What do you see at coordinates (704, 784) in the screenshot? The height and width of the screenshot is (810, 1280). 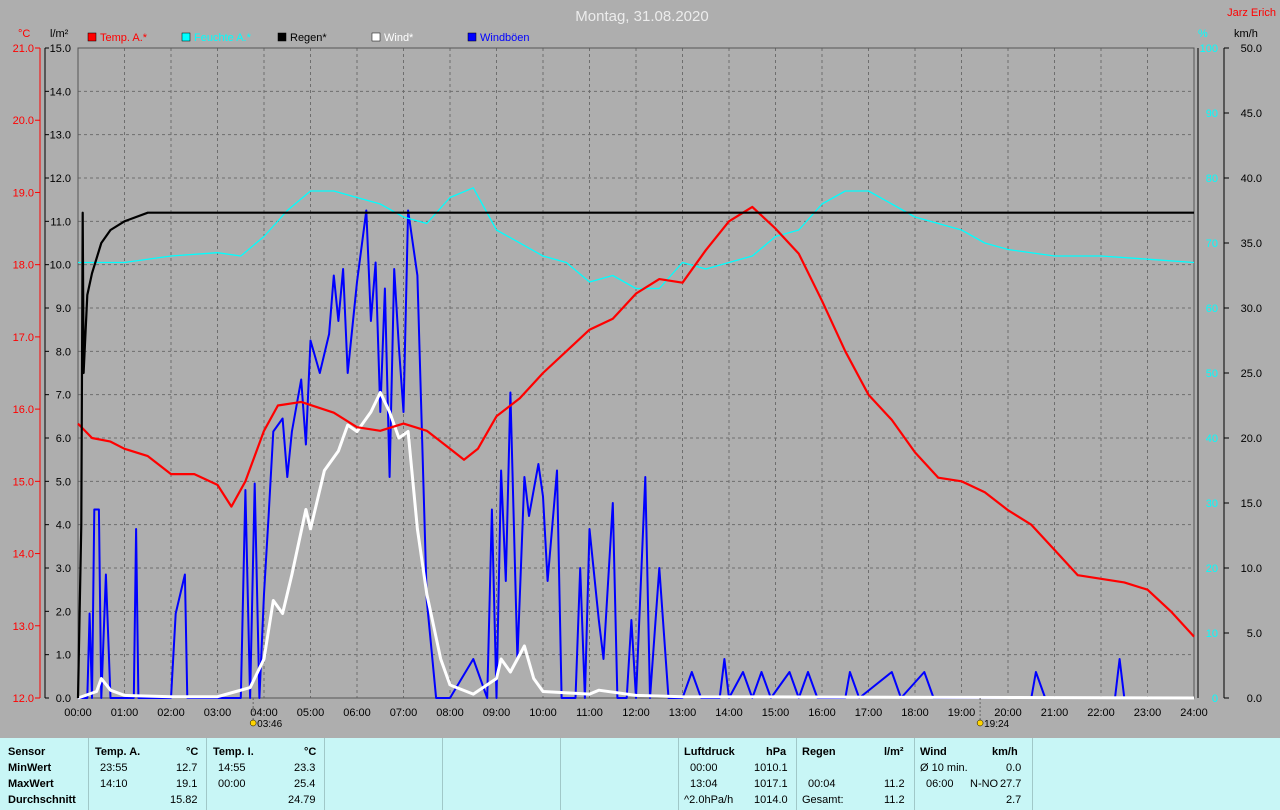 I see `pressure-t2: 13:04` at bounding box center [704, 784].